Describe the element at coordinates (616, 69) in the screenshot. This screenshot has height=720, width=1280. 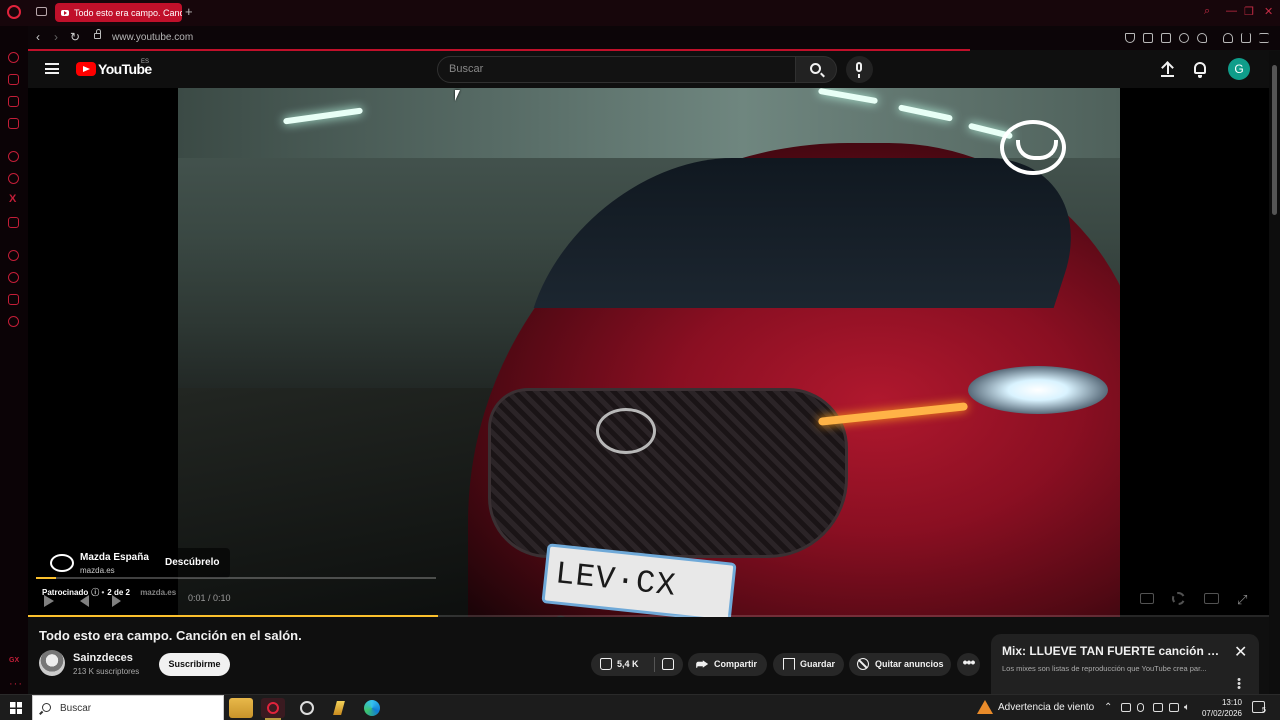
I see `search-input: Buscar` at that location.